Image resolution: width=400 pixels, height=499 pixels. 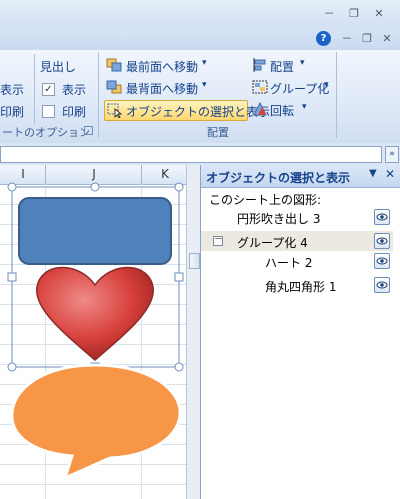 What do you see at coordinates (279, 219) in the screenshot?
I see `shape-name: 円形吹き出し 3` at bounding box center [279, 219].